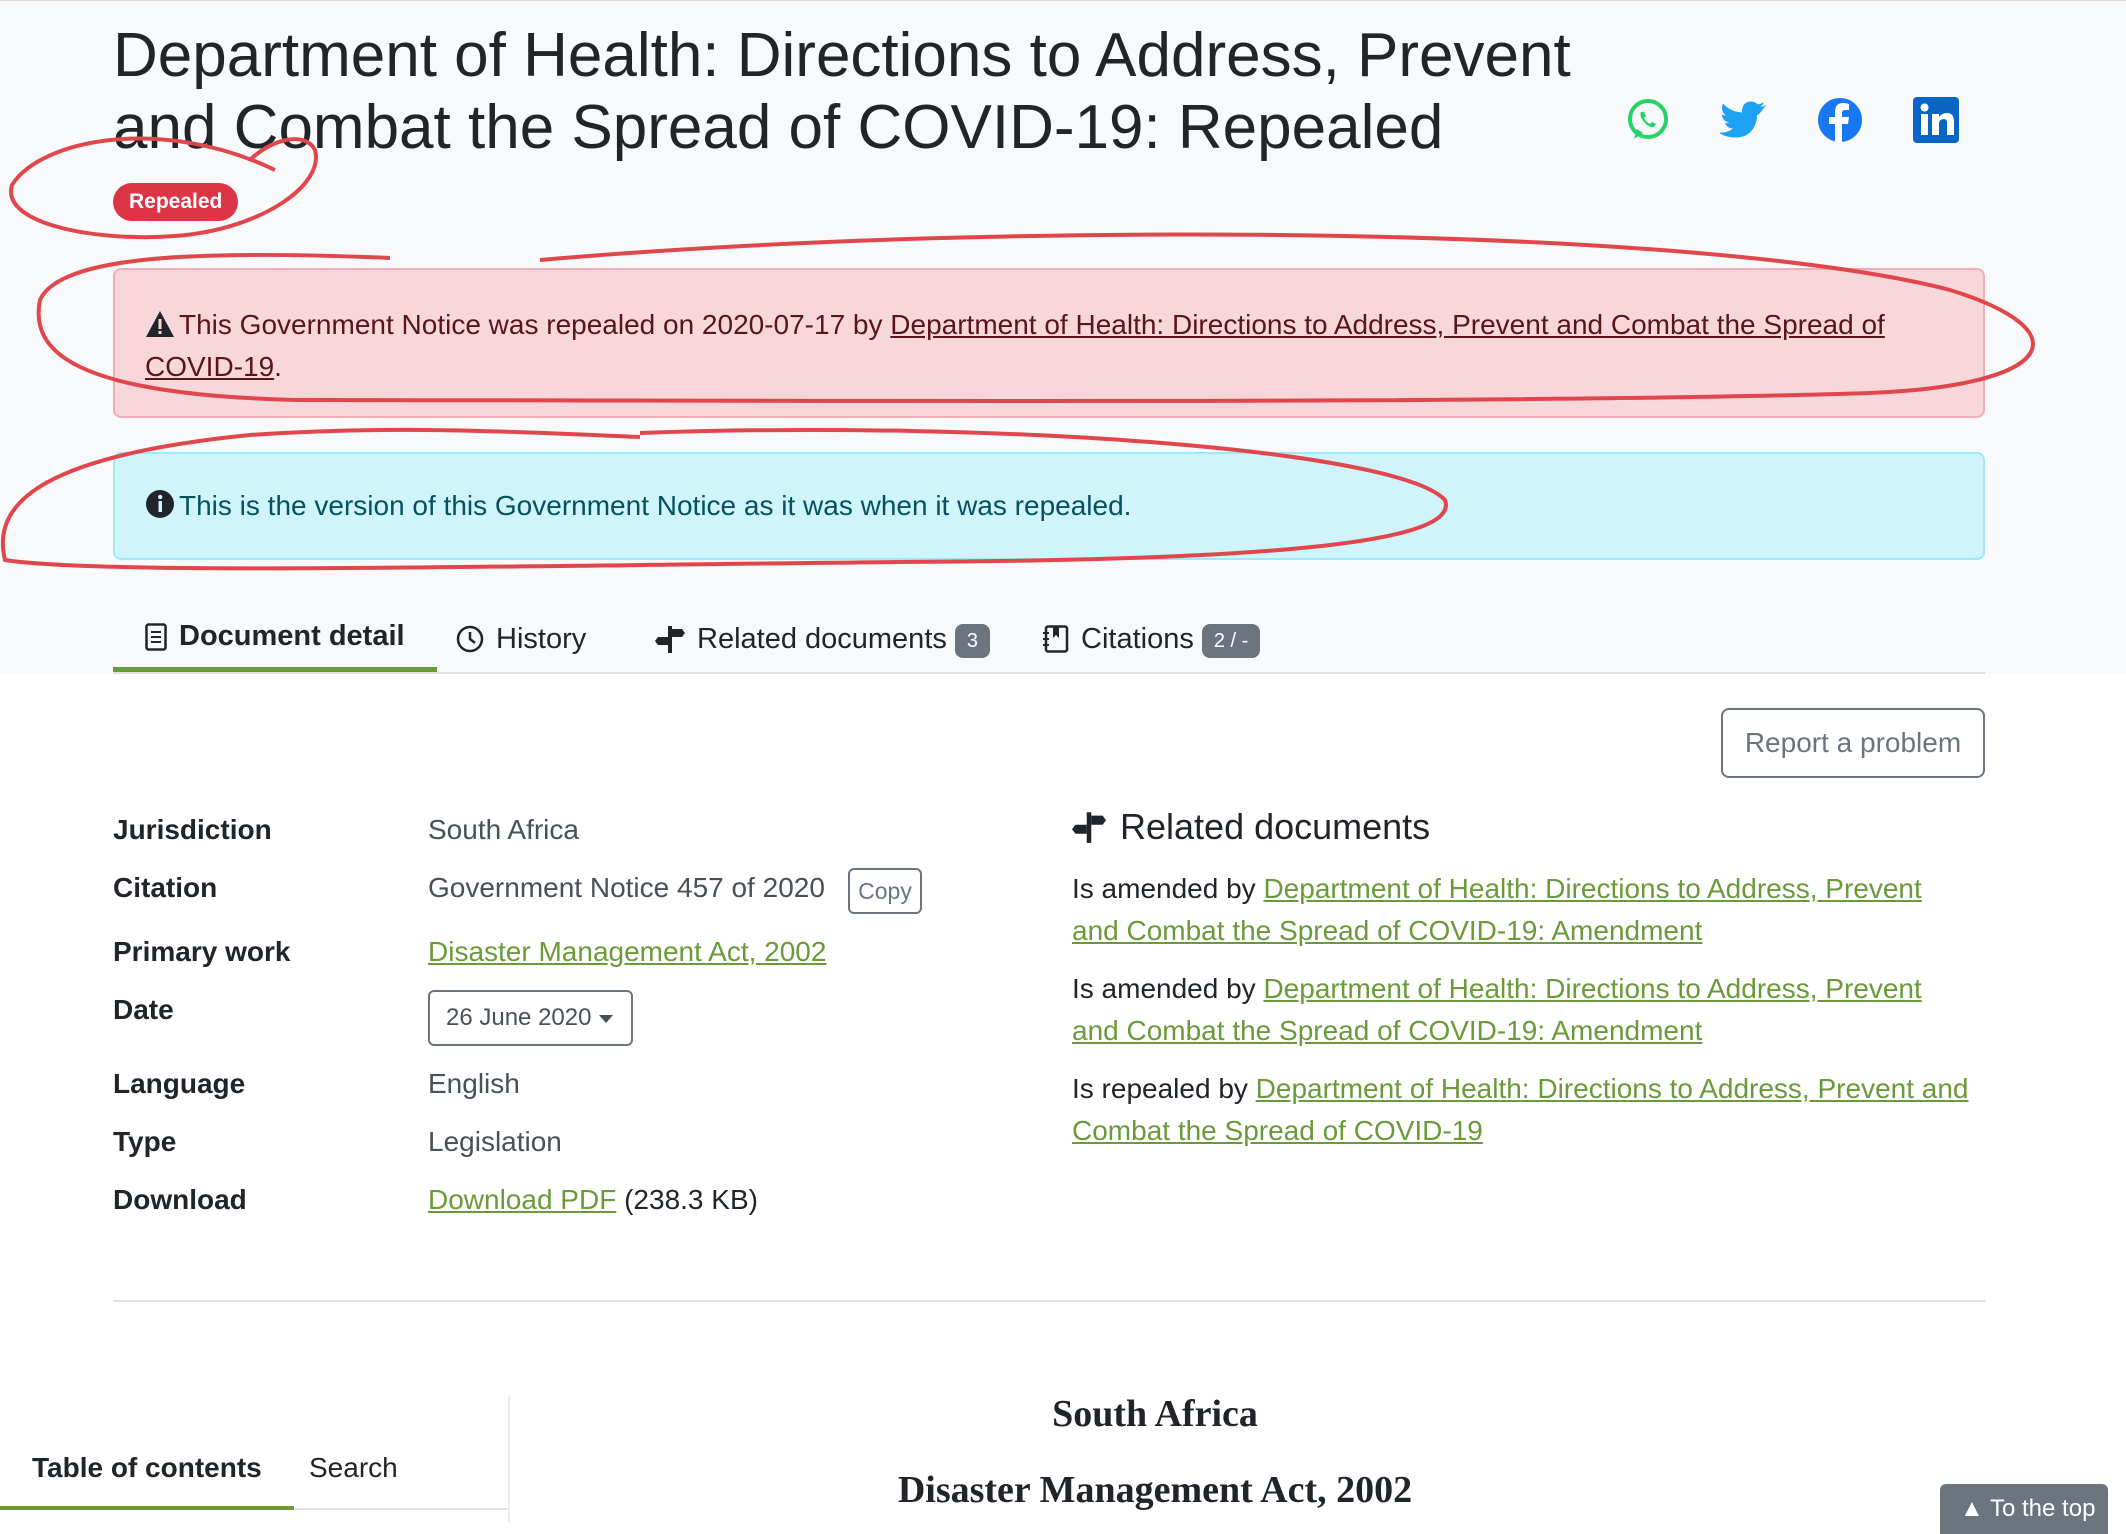 The width and height of the screenshot is (2126, 1534). Describe the element at coordinates (160, 324) in the screenshot. I see `warning-icon` at that location.